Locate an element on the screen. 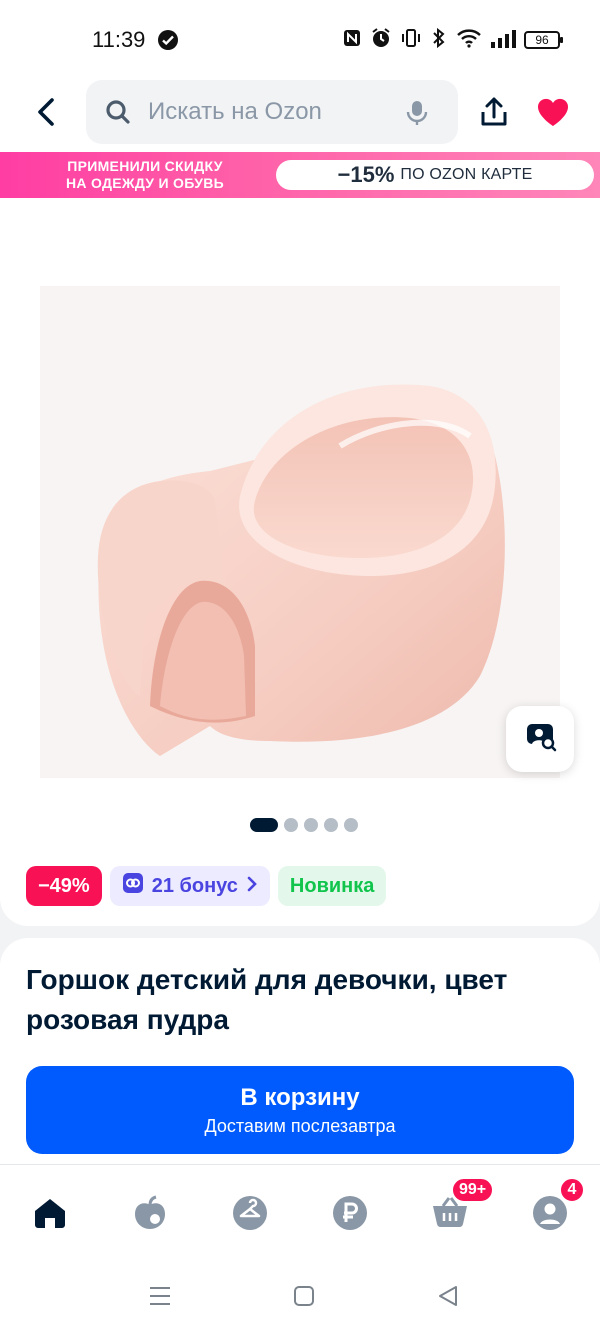 The height and width of the screenshot is (1332, 600). bonus-icon is located at coordinates (133, 886).